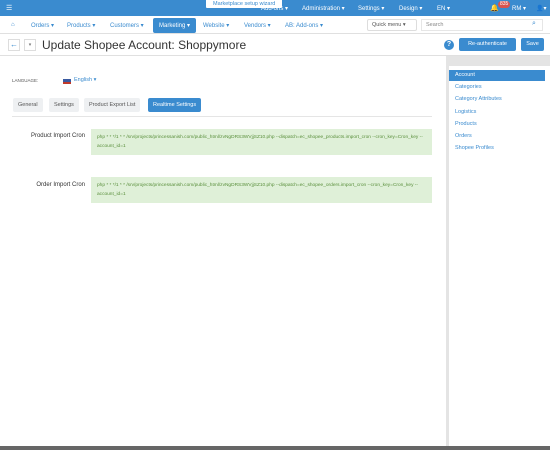  I want to click on sidebar-item-account: Account, so click(497, 75).